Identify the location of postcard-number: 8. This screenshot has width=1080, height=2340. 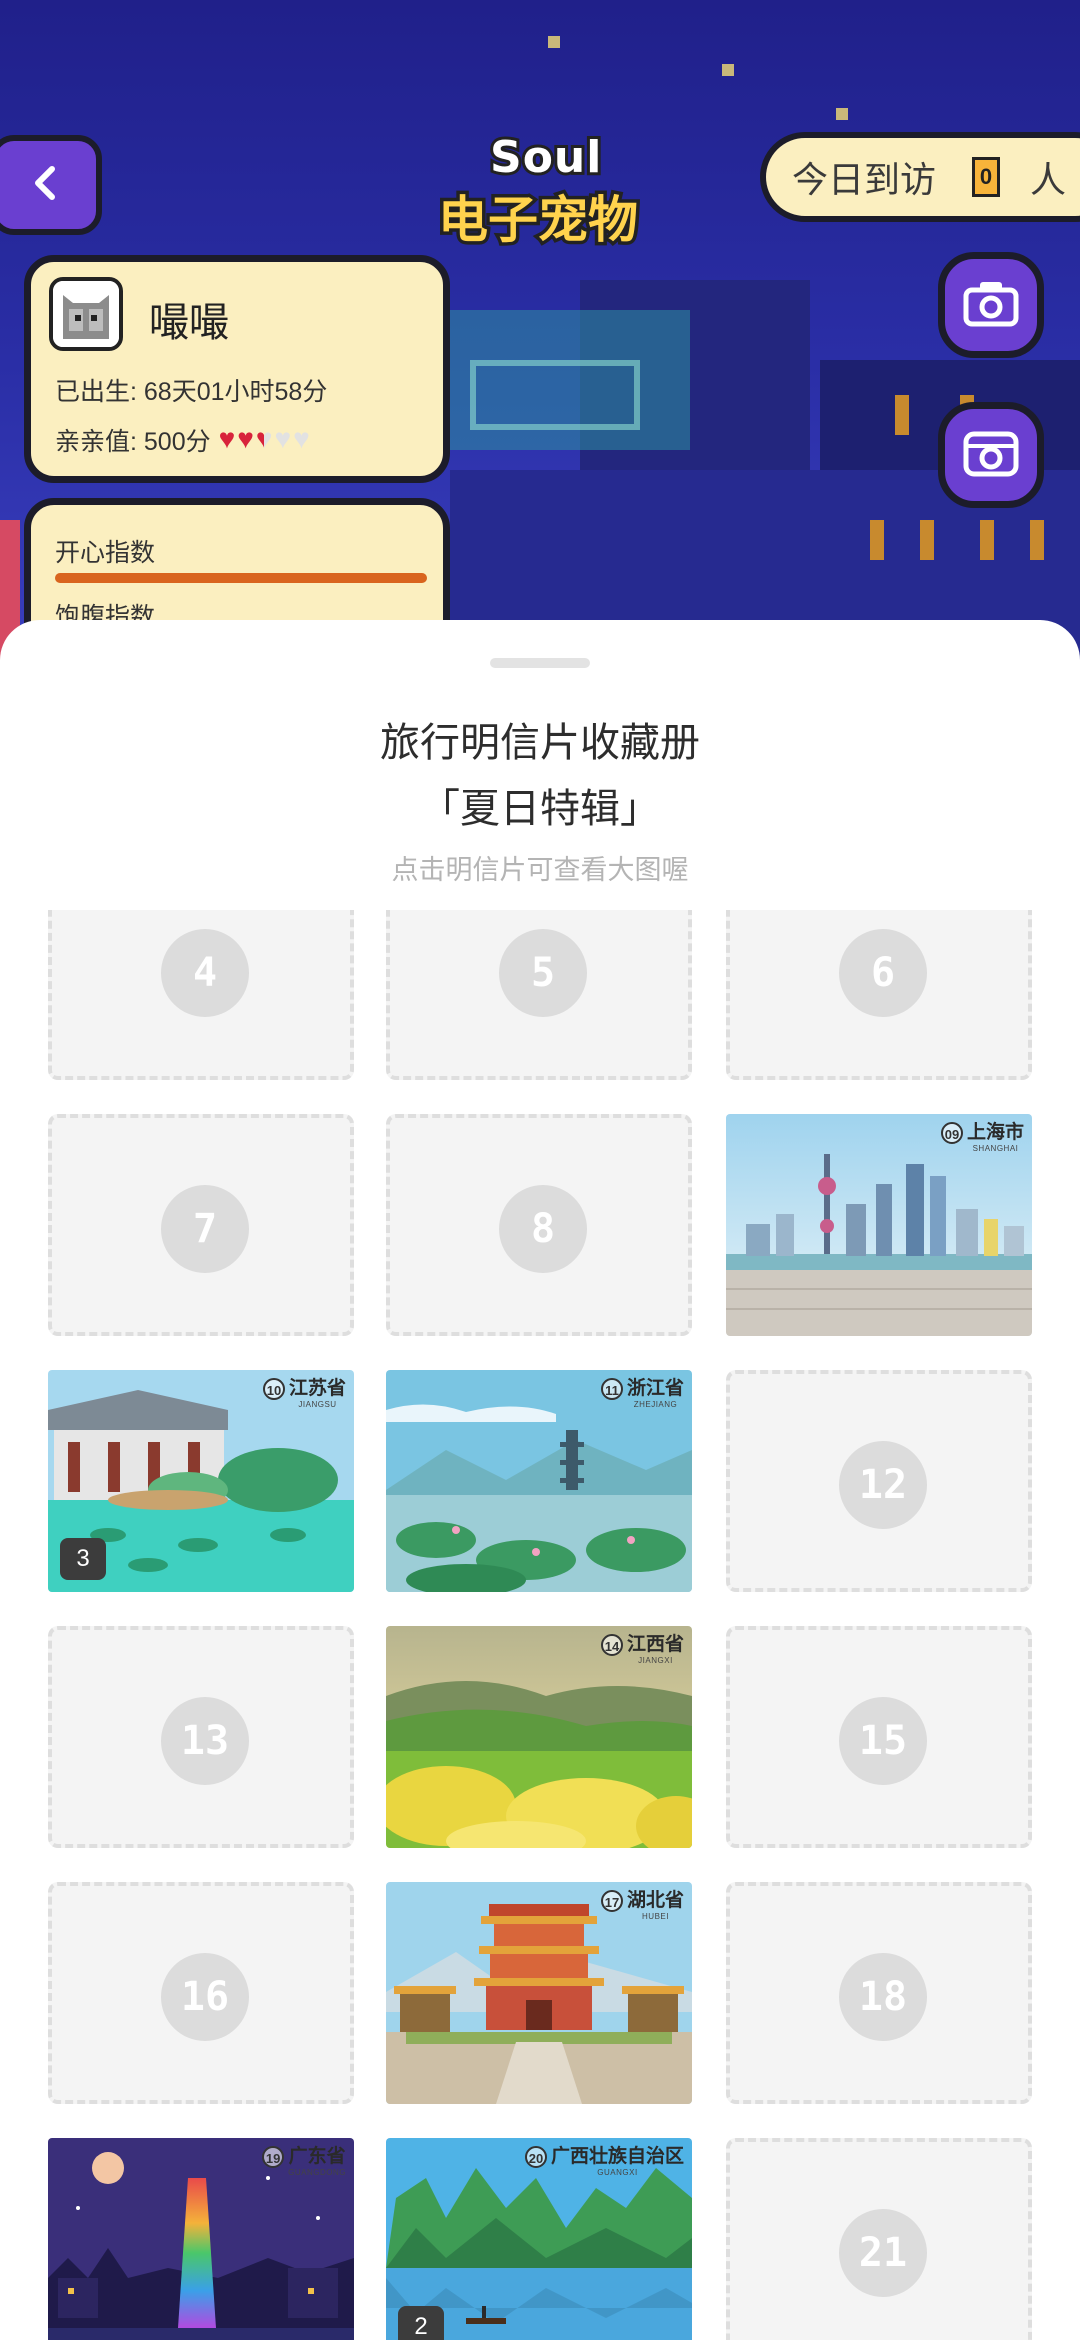
(543, 1229).